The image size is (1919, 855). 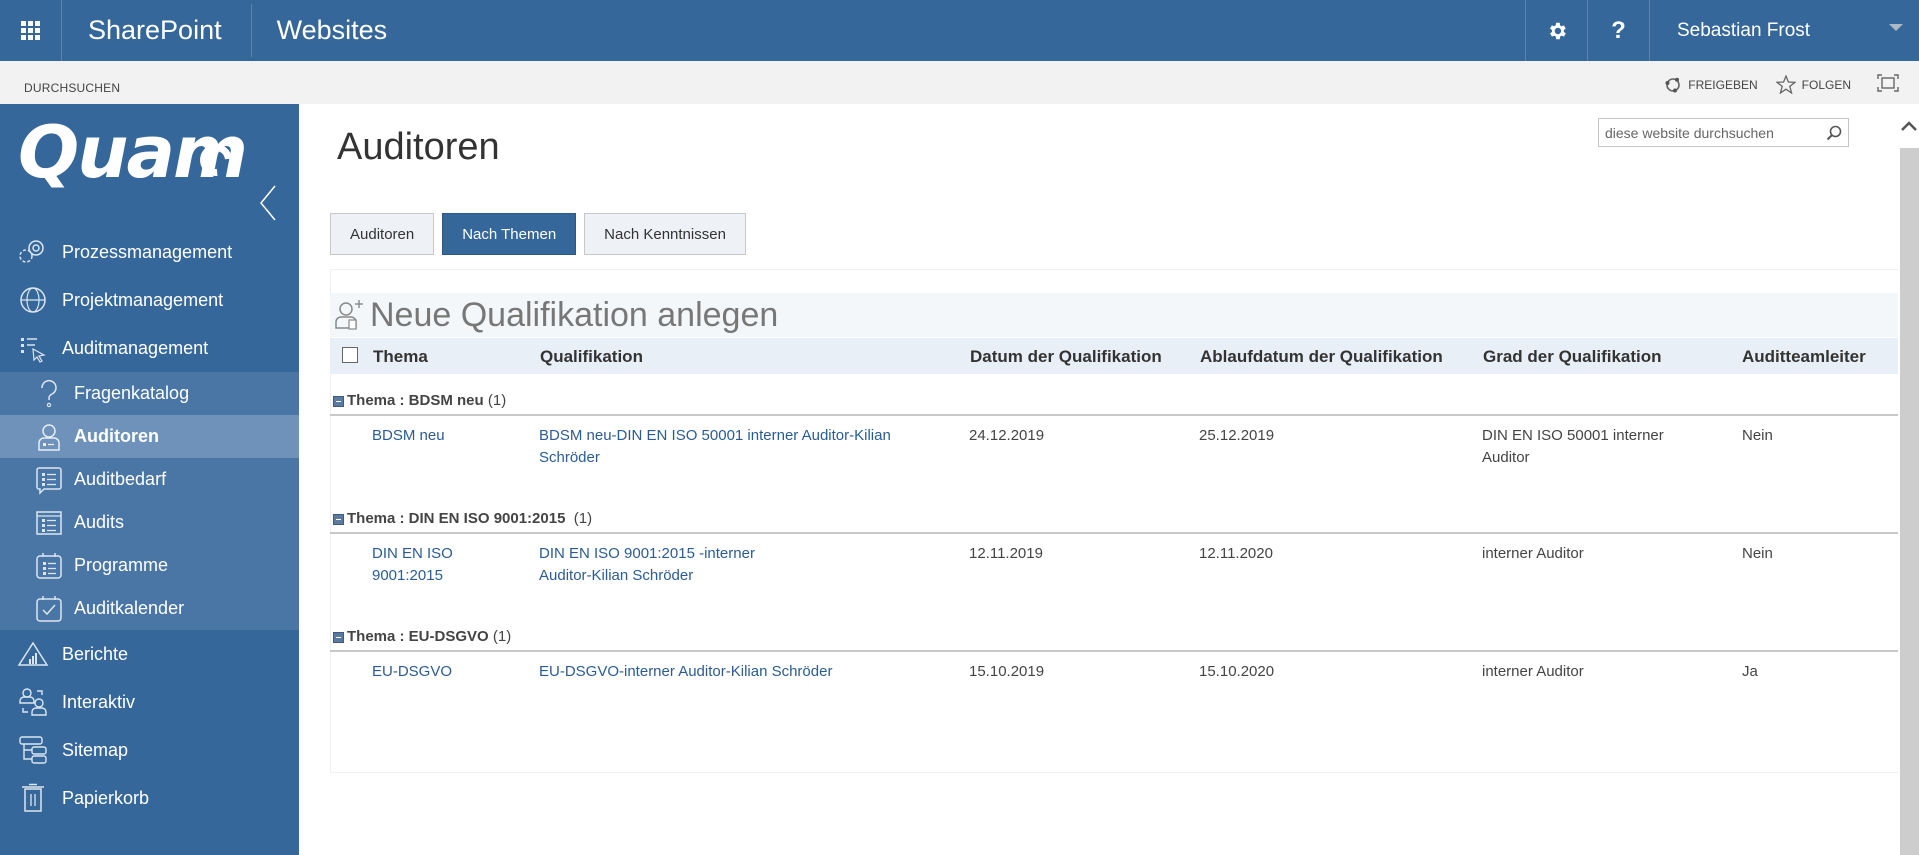 I want to click on nav-item-fragenkatalog: Fragenkatalog, so click(x=149, y=393).